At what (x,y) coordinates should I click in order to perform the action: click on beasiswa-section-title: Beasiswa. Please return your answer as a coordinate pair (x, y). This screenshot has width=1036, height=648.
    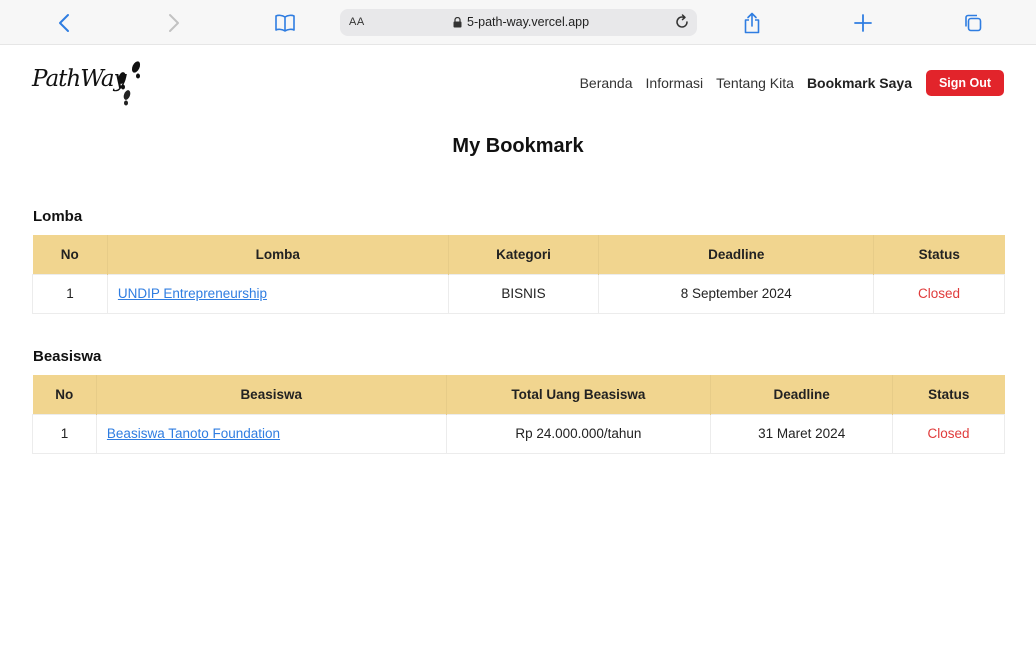
    Looking at the image, I should click on (67, 356).